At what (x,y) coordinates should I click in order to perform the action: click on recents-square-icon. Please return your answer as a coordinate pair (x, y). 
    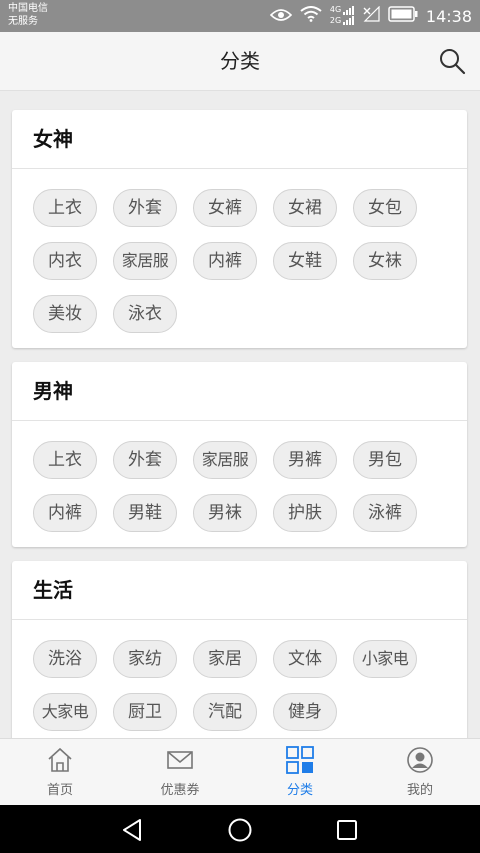
    Looking at the image, I should click on (347, 830).